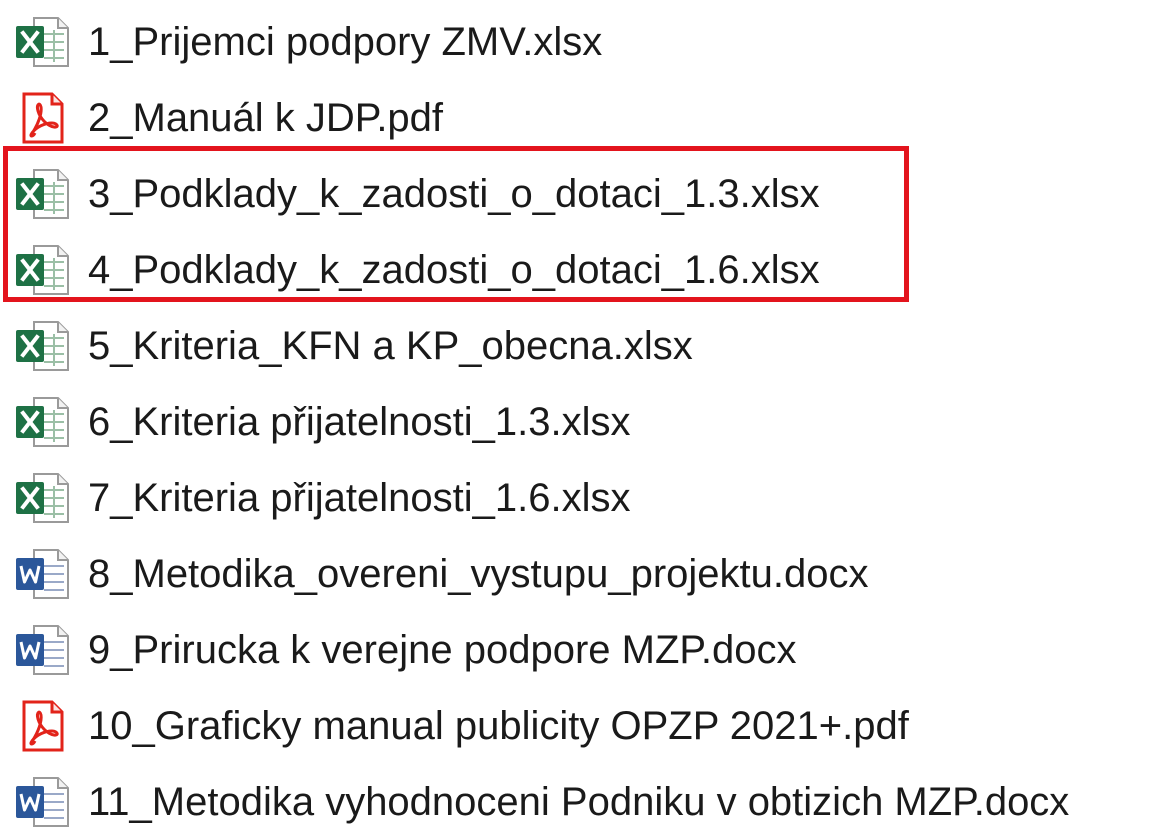 This screenshot has height=840, width=1164. Describe the element at coordinates (442, 649) in the screenshot. I see `file-name: 9_Prirucka k verejne podpore MZP.docx` at that location.